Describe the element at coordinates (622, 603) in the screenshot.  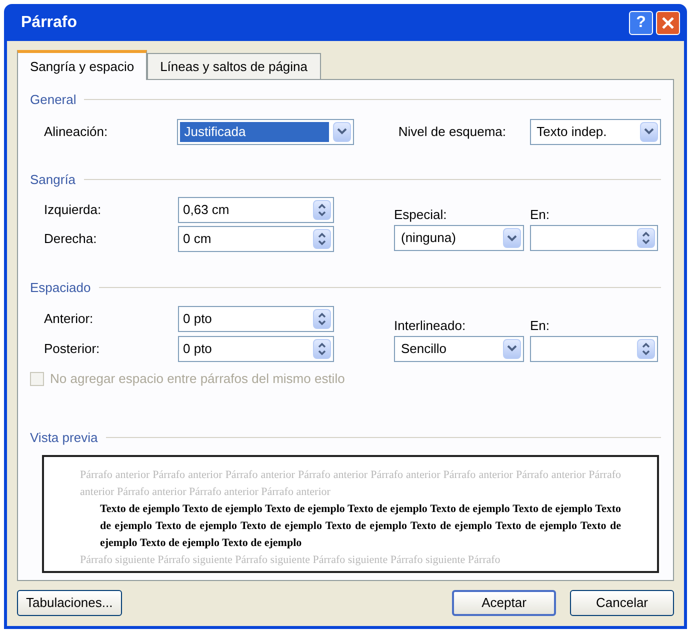
I see `dialog-button: Cancelar` at that location.